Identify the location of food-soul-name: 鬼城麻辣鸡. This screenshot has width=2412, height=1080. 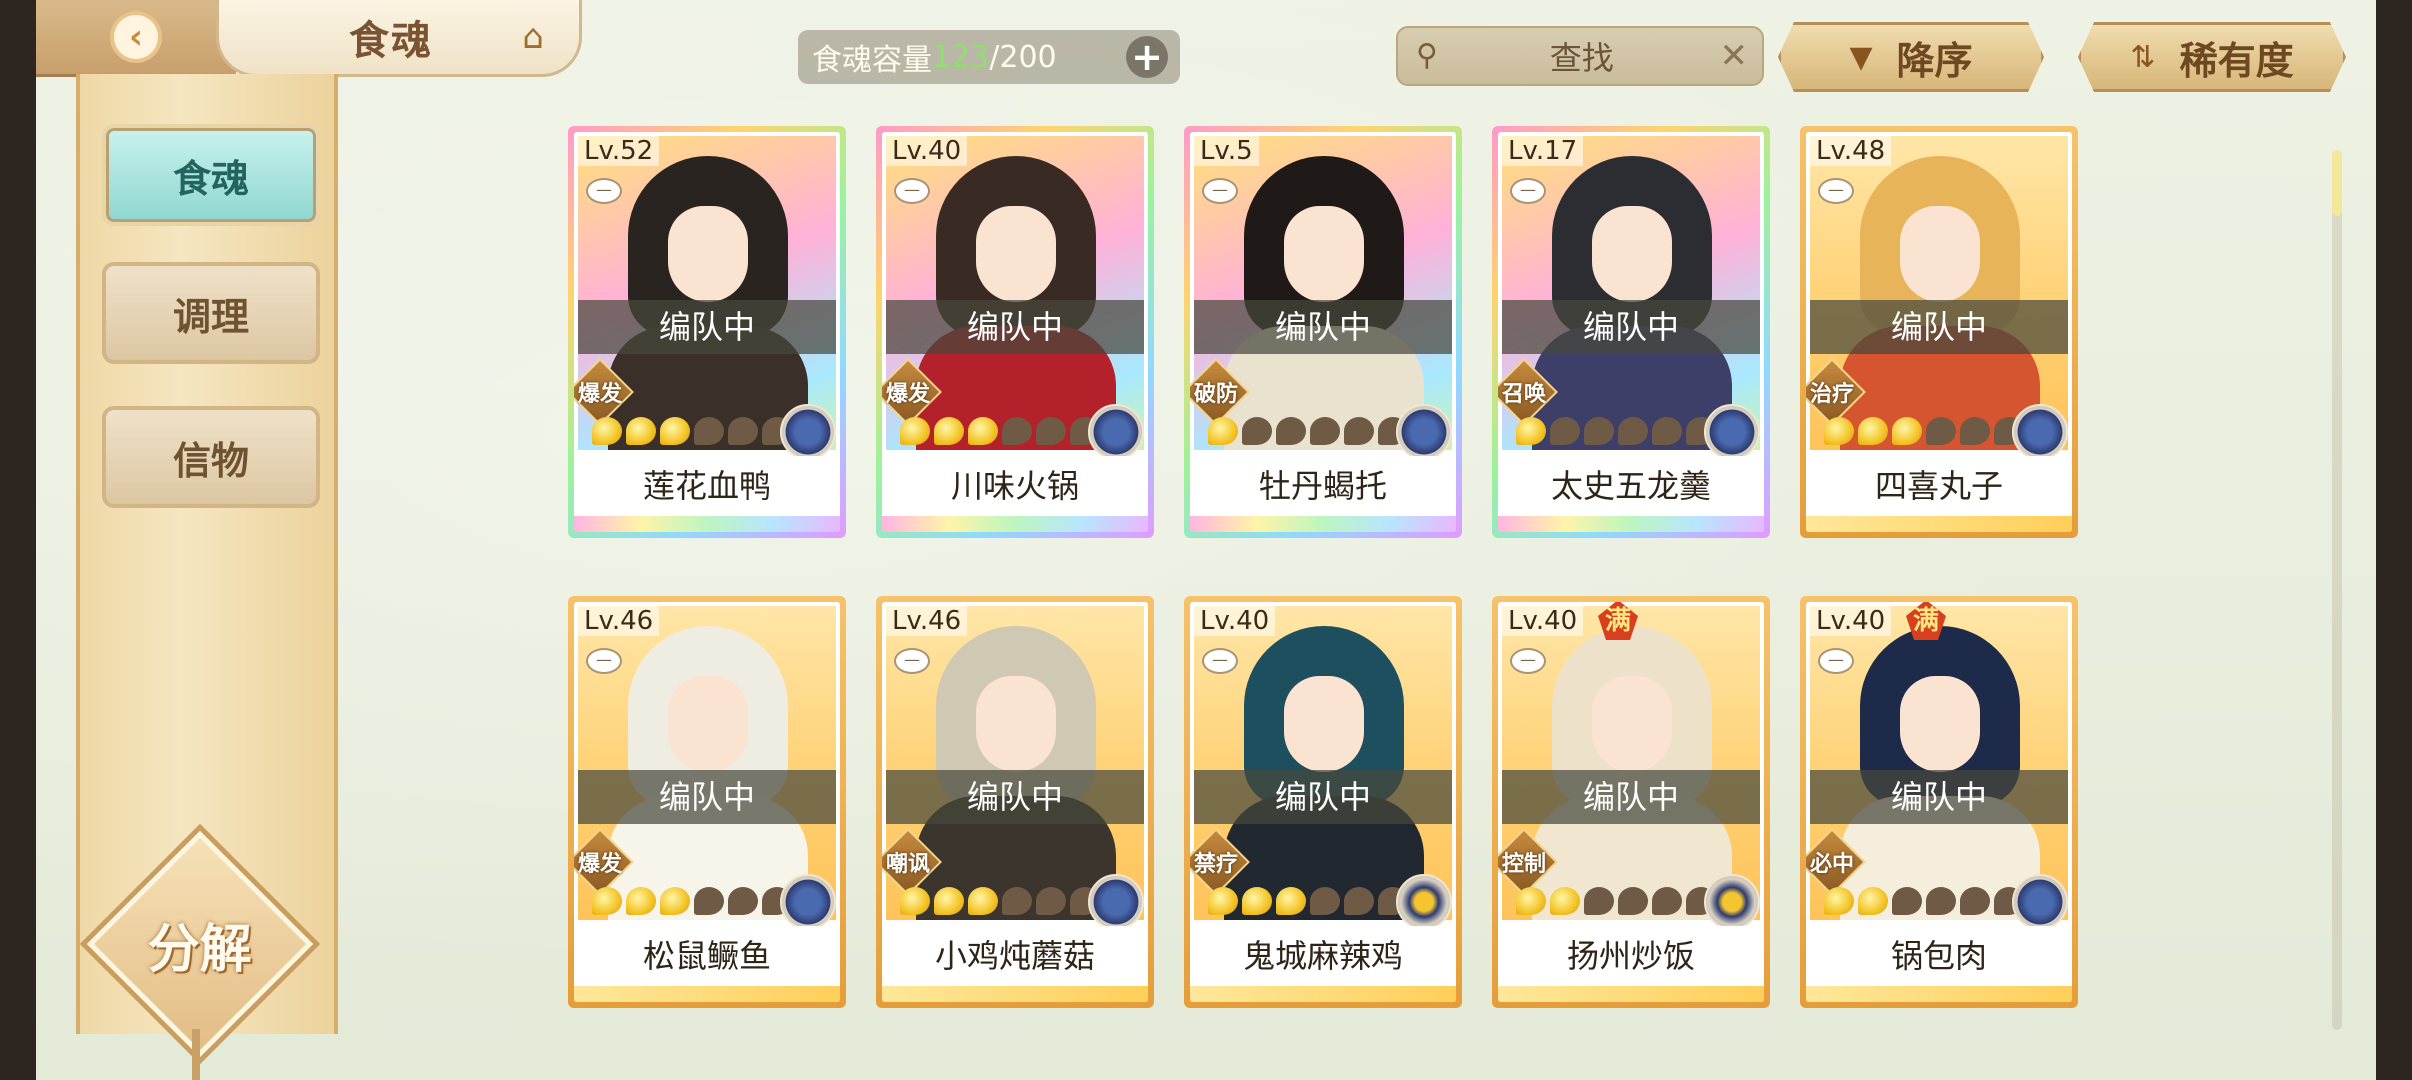
(1323, 956).